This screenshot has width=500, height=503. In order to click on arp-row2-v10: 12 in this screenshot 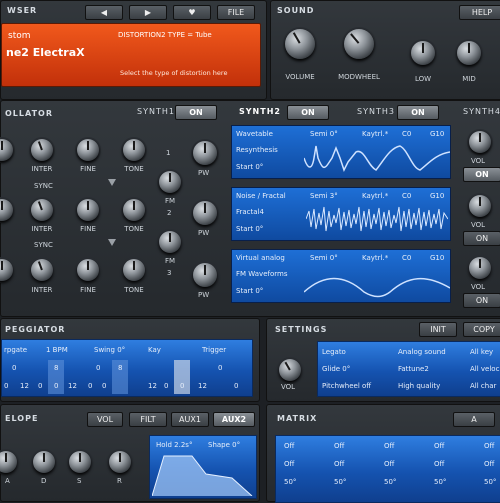, I will do `click(202, 386)`.